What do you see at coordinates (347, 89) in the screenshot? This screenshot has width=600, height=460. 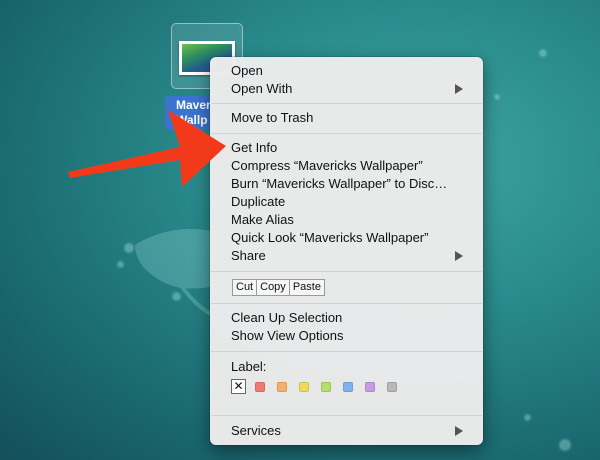 I see `menu-item-open-with: Open With` at bounding box center [347, 89].